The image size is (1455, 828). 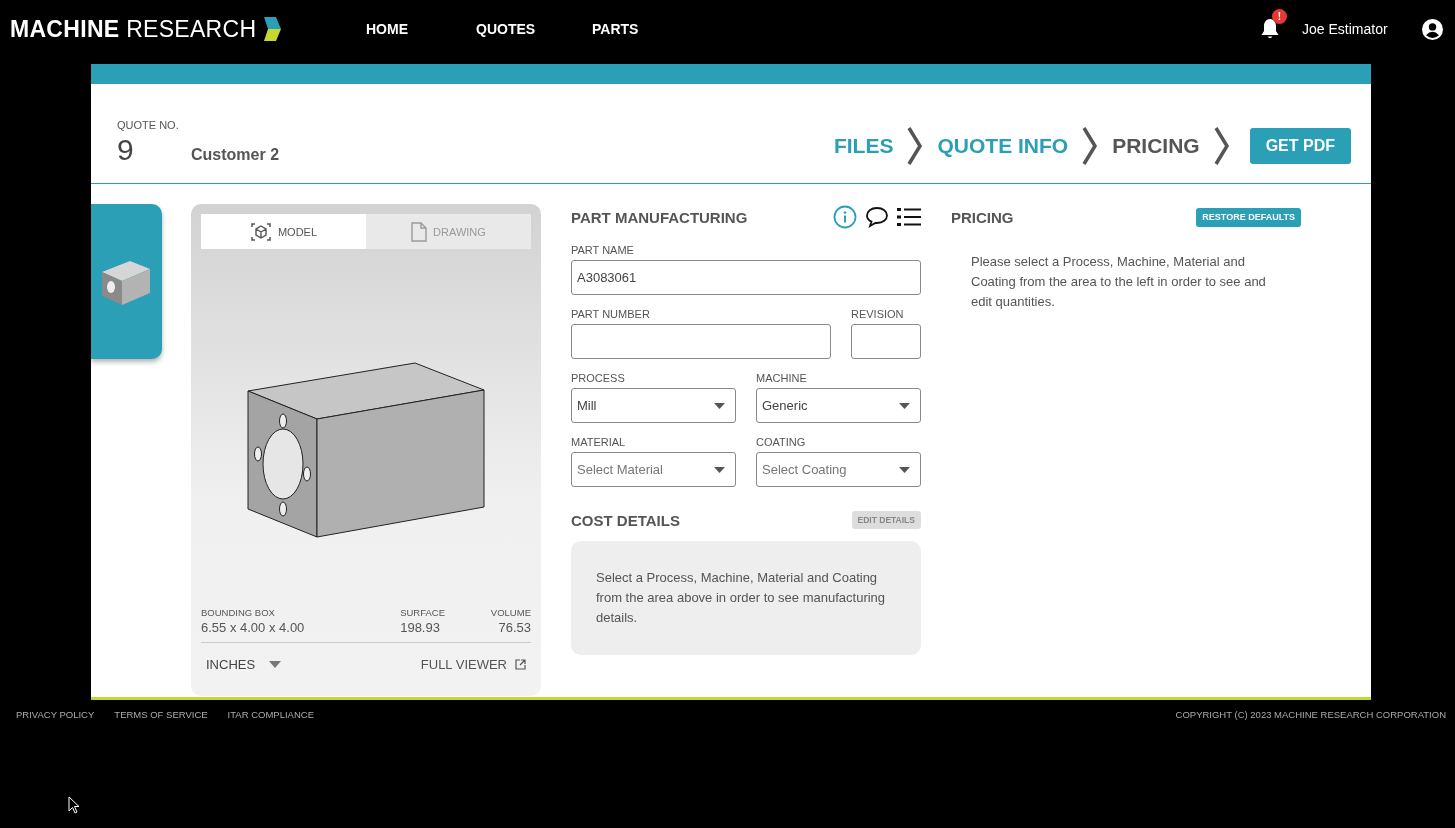 What do you see at coordinates (746, 598) in the screenshot?
I see `cost-details-message: Select a Process, Machine, Material and Coating from the area above in order to see manufacturing details.` at bounding box center [746, 598].